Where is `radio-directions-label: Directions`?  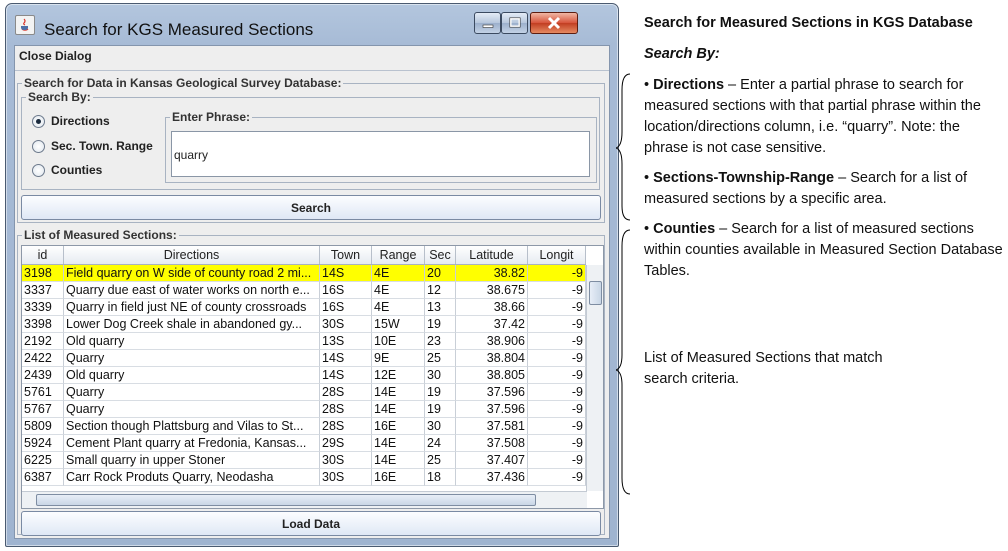 radio-directions-label: Directions is located at coordinates (80, 121).